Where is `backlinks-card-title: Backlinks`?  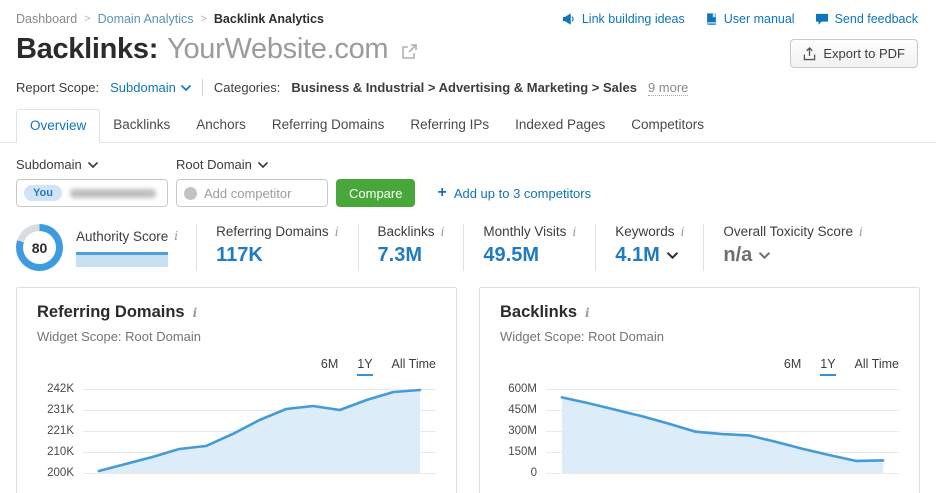 backlinks-card-title: Backlinks is located at coordinates (539, 312).